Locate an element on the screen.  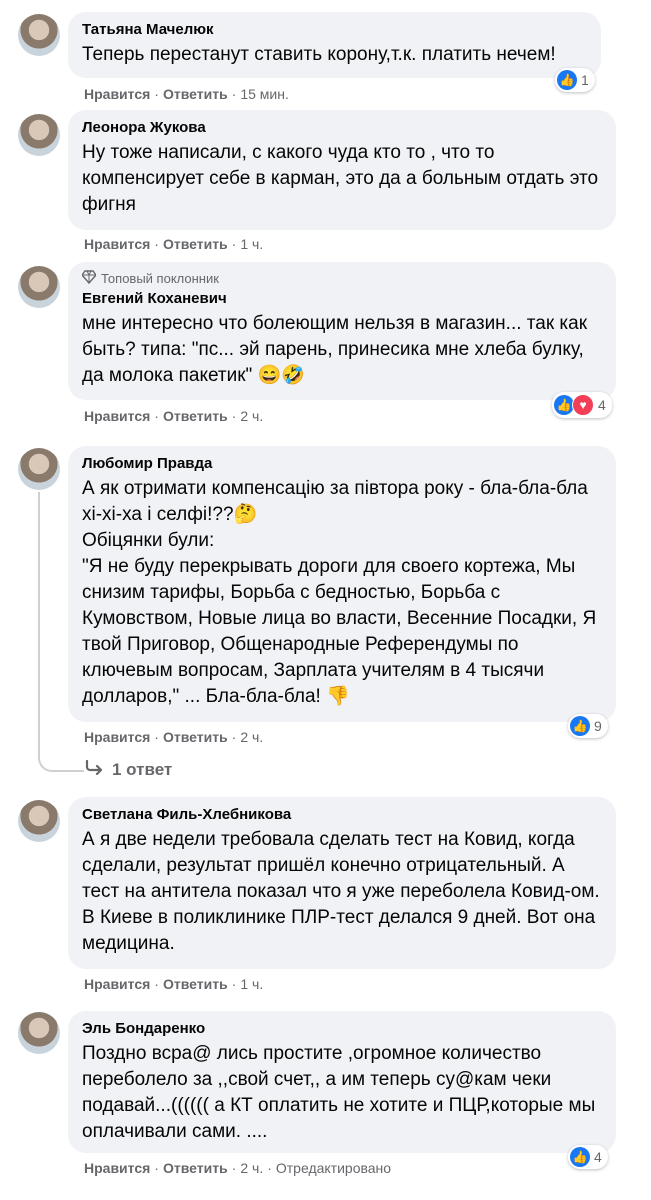
comment-time: 15 мин. is located at coordinates (264, 94).